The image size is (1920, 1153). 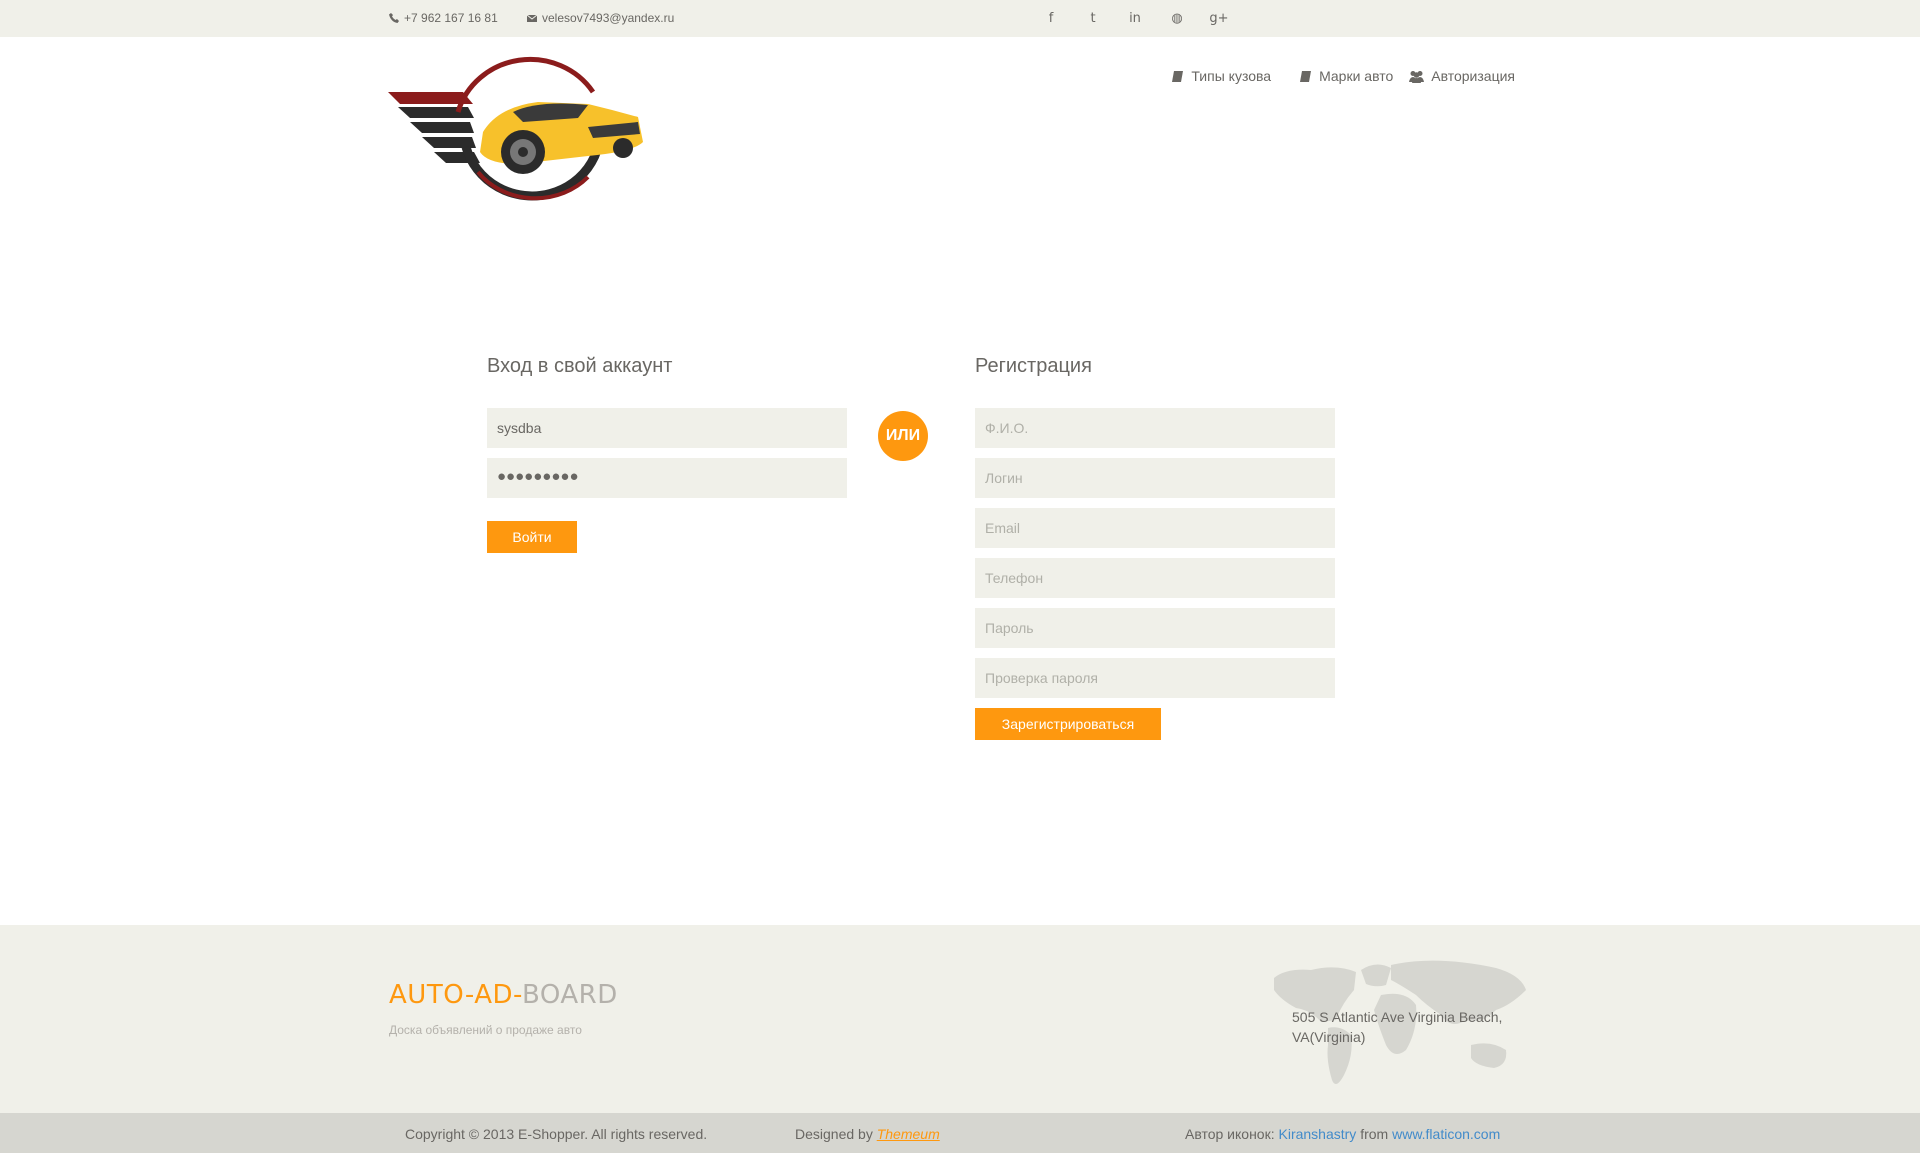 I want to click on twitter-icon: t, so click(x=1093, y=18).